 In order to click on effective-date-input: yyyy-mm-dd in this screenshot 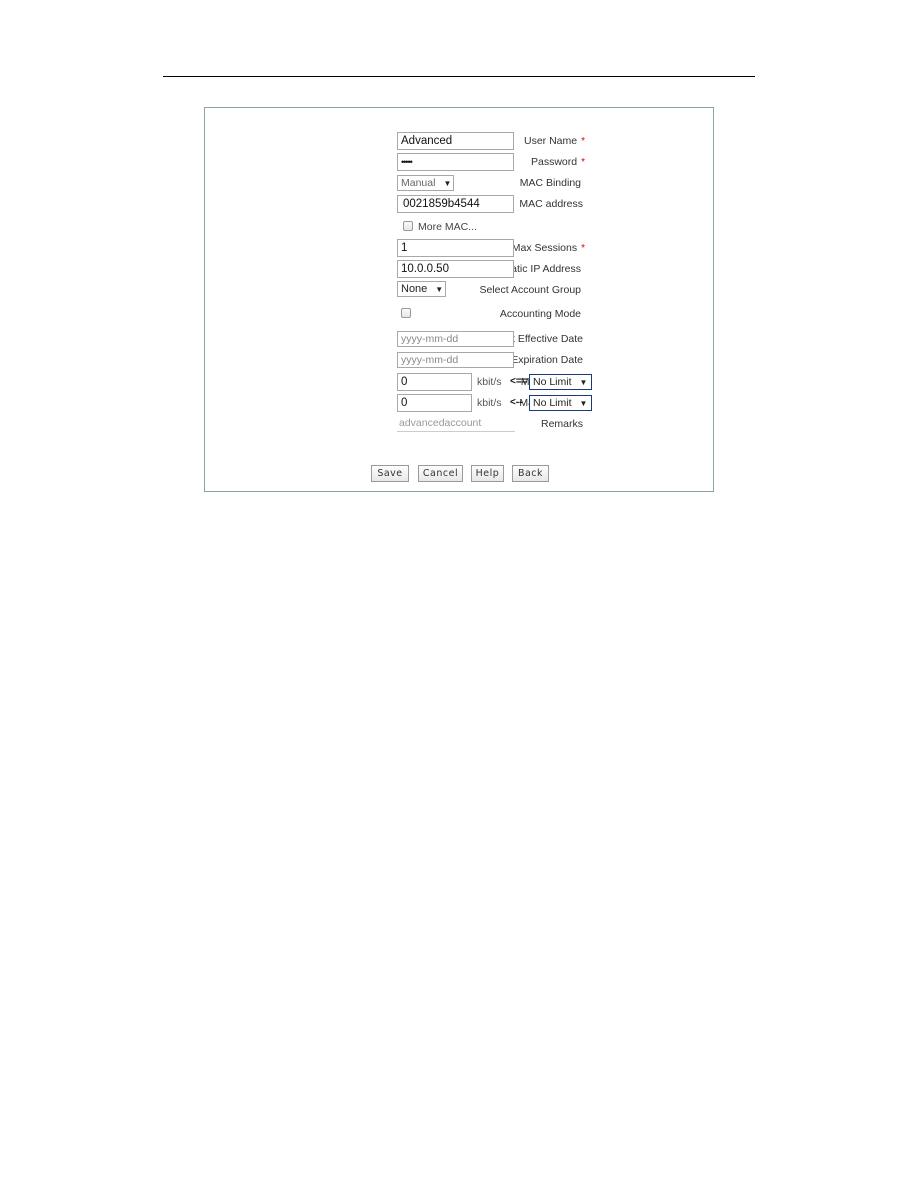, I will do `click(455, 339)`.